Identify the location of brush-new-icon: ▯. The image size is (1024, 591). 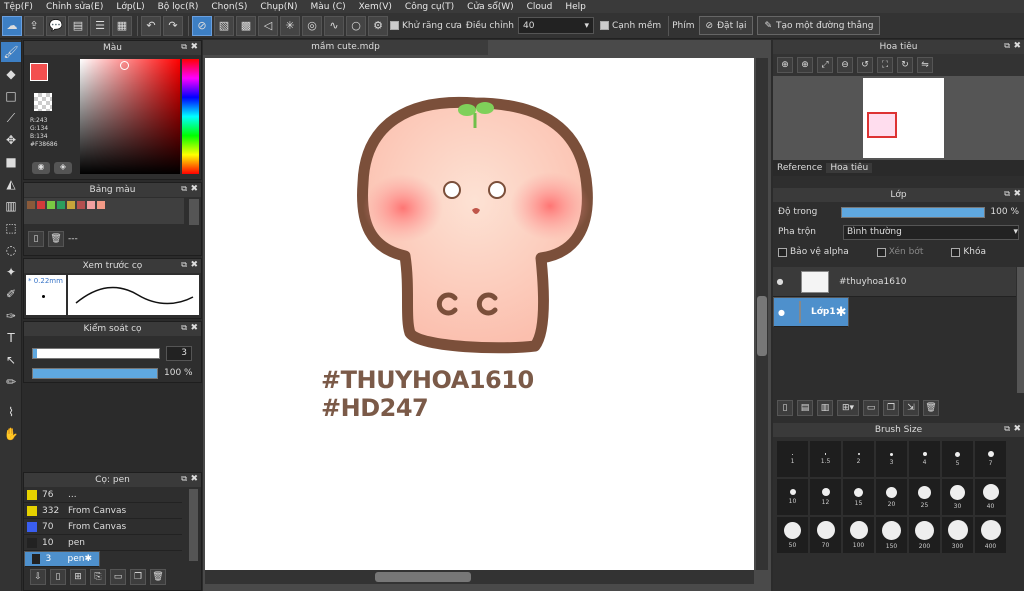
(58, 577).